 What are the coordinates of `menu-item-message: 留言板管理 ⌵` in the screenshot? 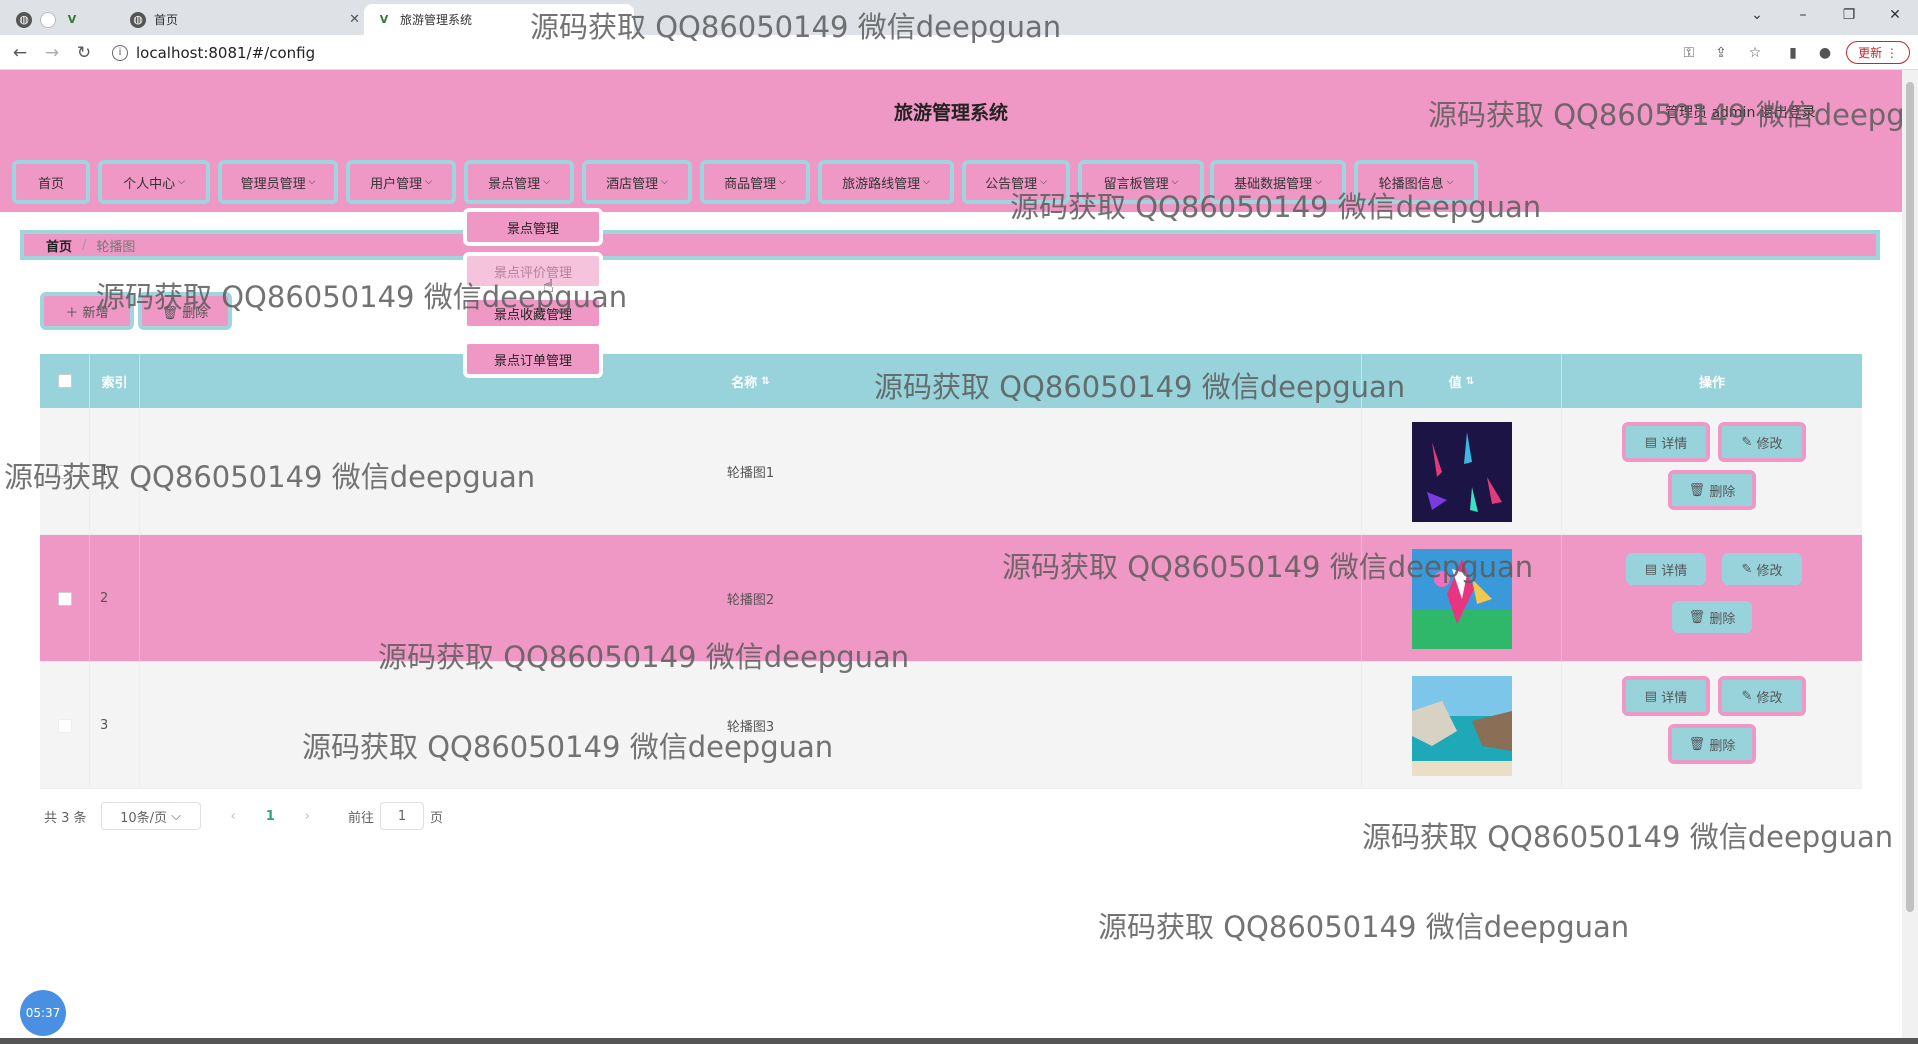 It's located at (1141, 182).